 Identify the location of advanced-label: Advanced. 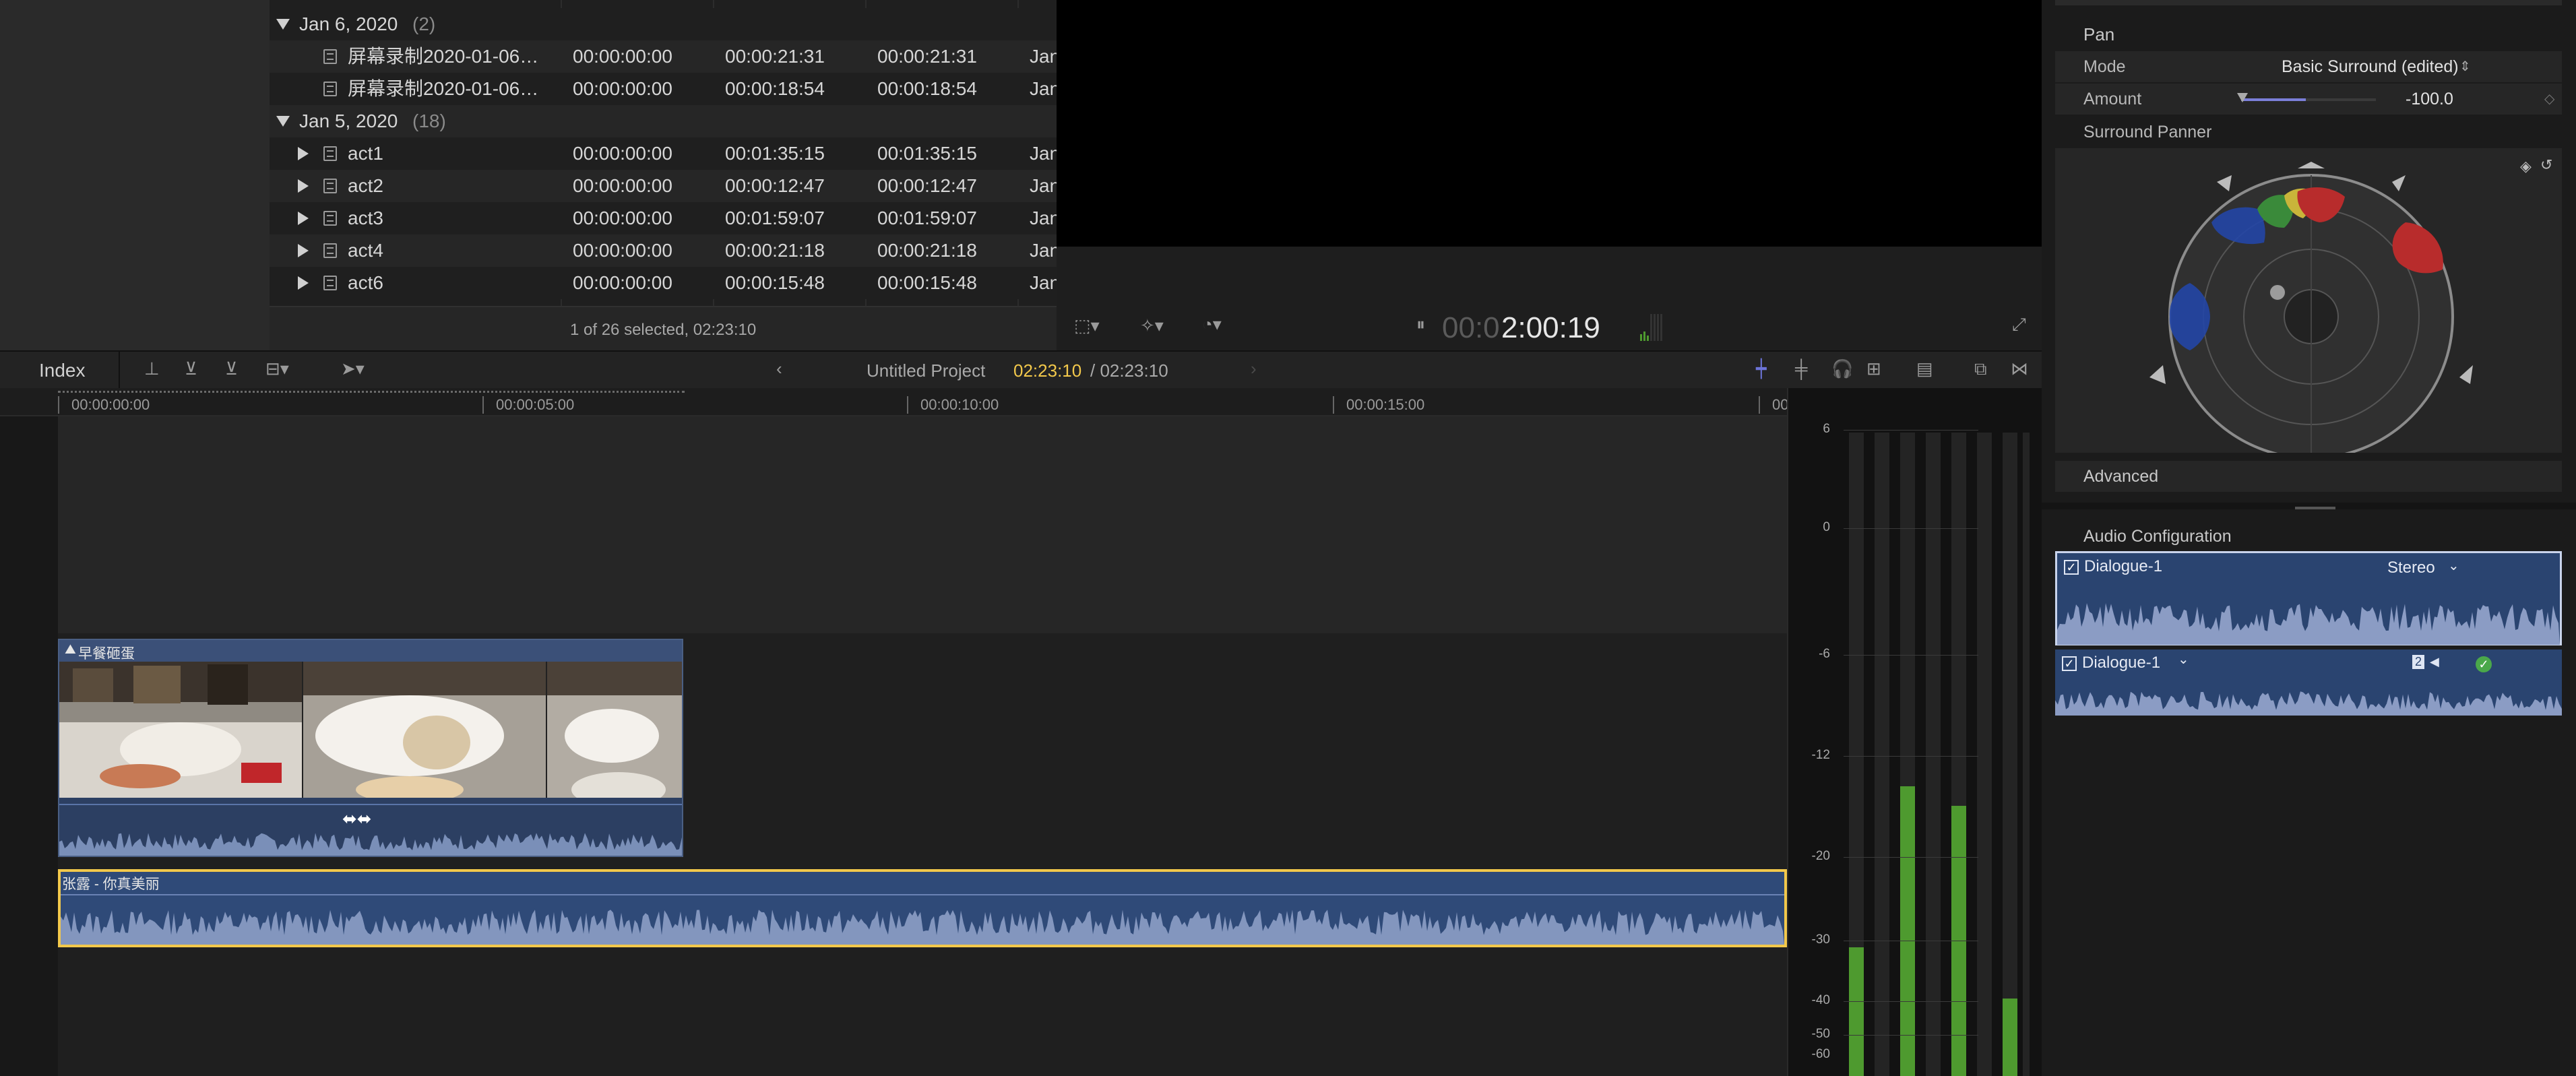
(2120, 476).